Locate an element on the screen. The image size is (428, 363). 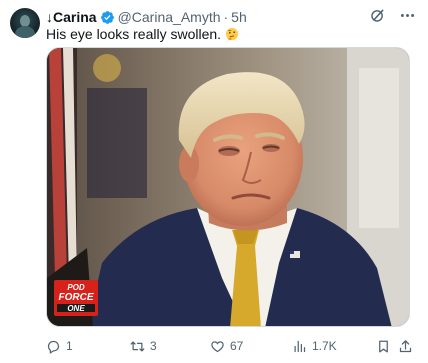
repost-icon is located at coordinates (137, 346).